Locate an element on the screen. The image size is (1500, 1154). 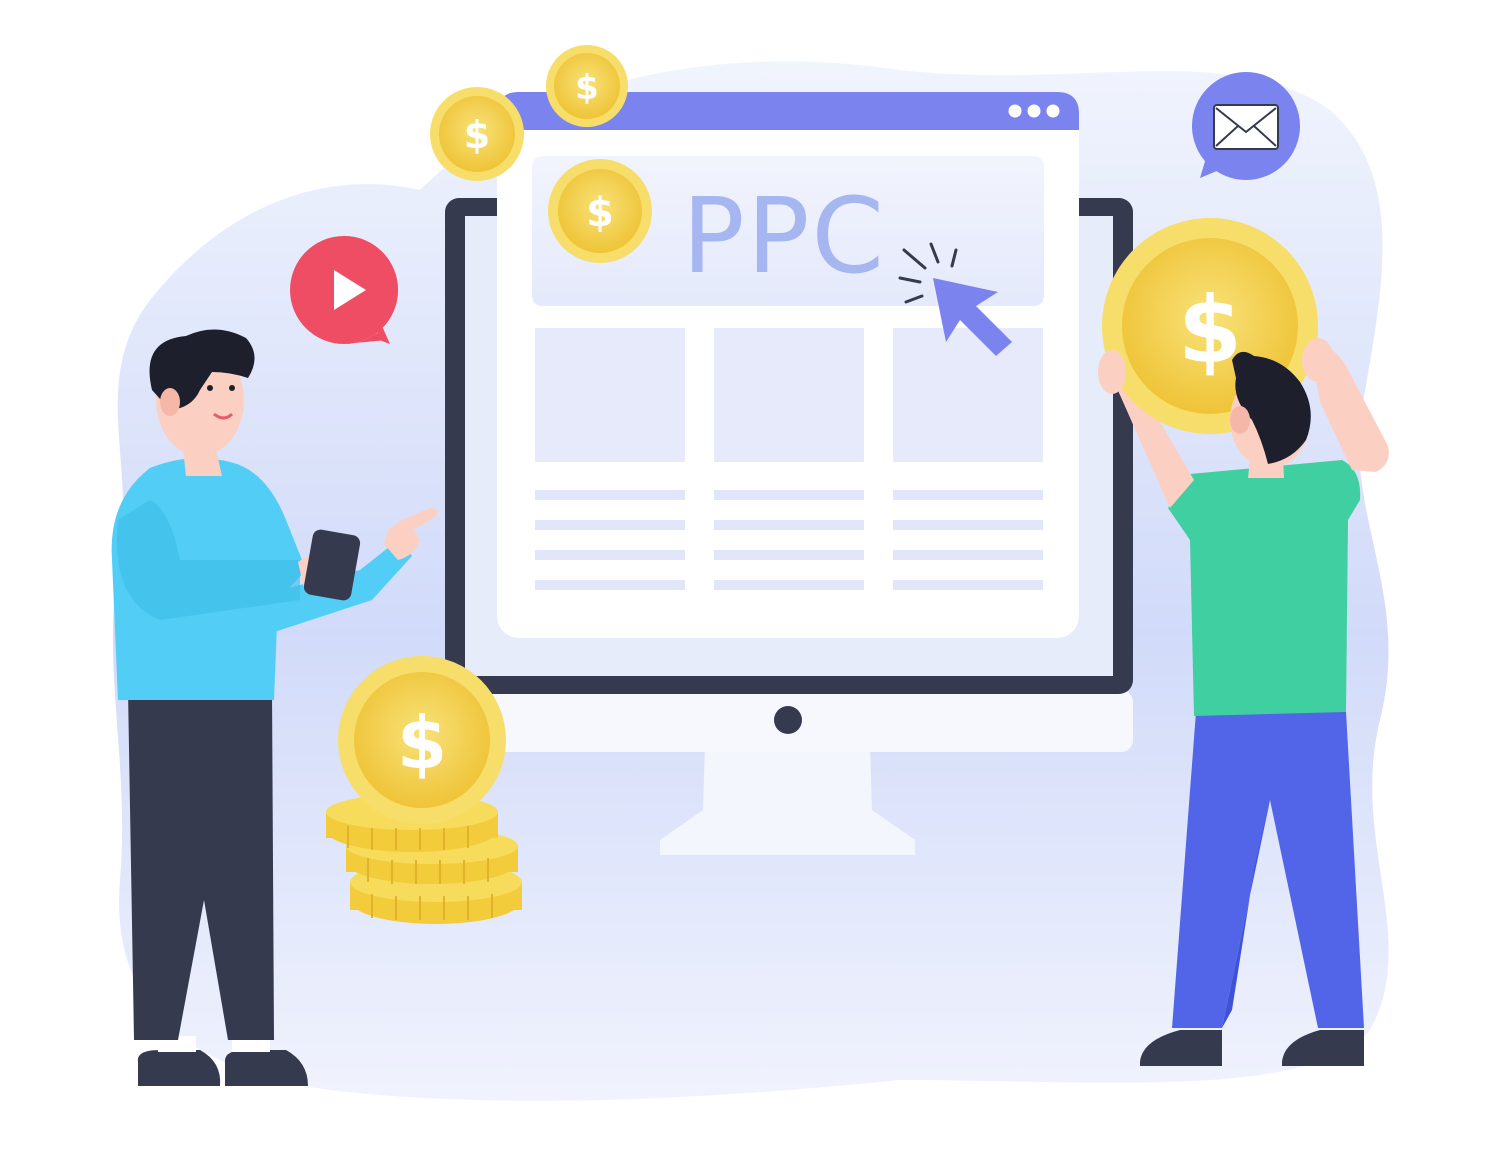
envelope-icon is located at coordinates (1246, 126).